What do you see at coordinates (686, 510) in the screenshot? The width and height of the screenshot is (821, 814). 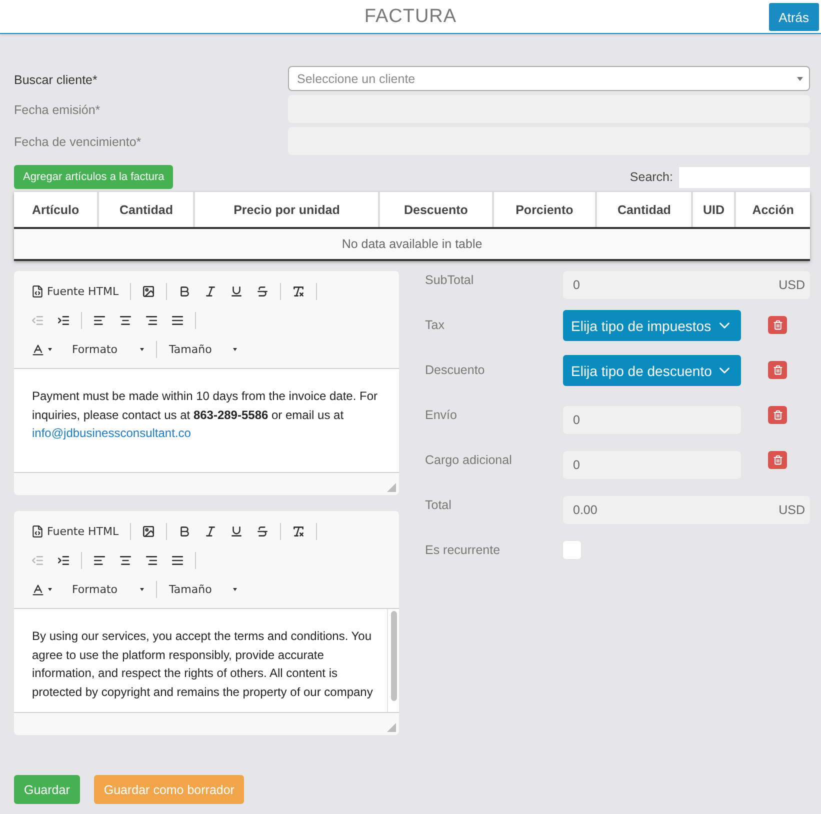 I see `amount-field: 0.00 USD` at bounding box center [686, 510].